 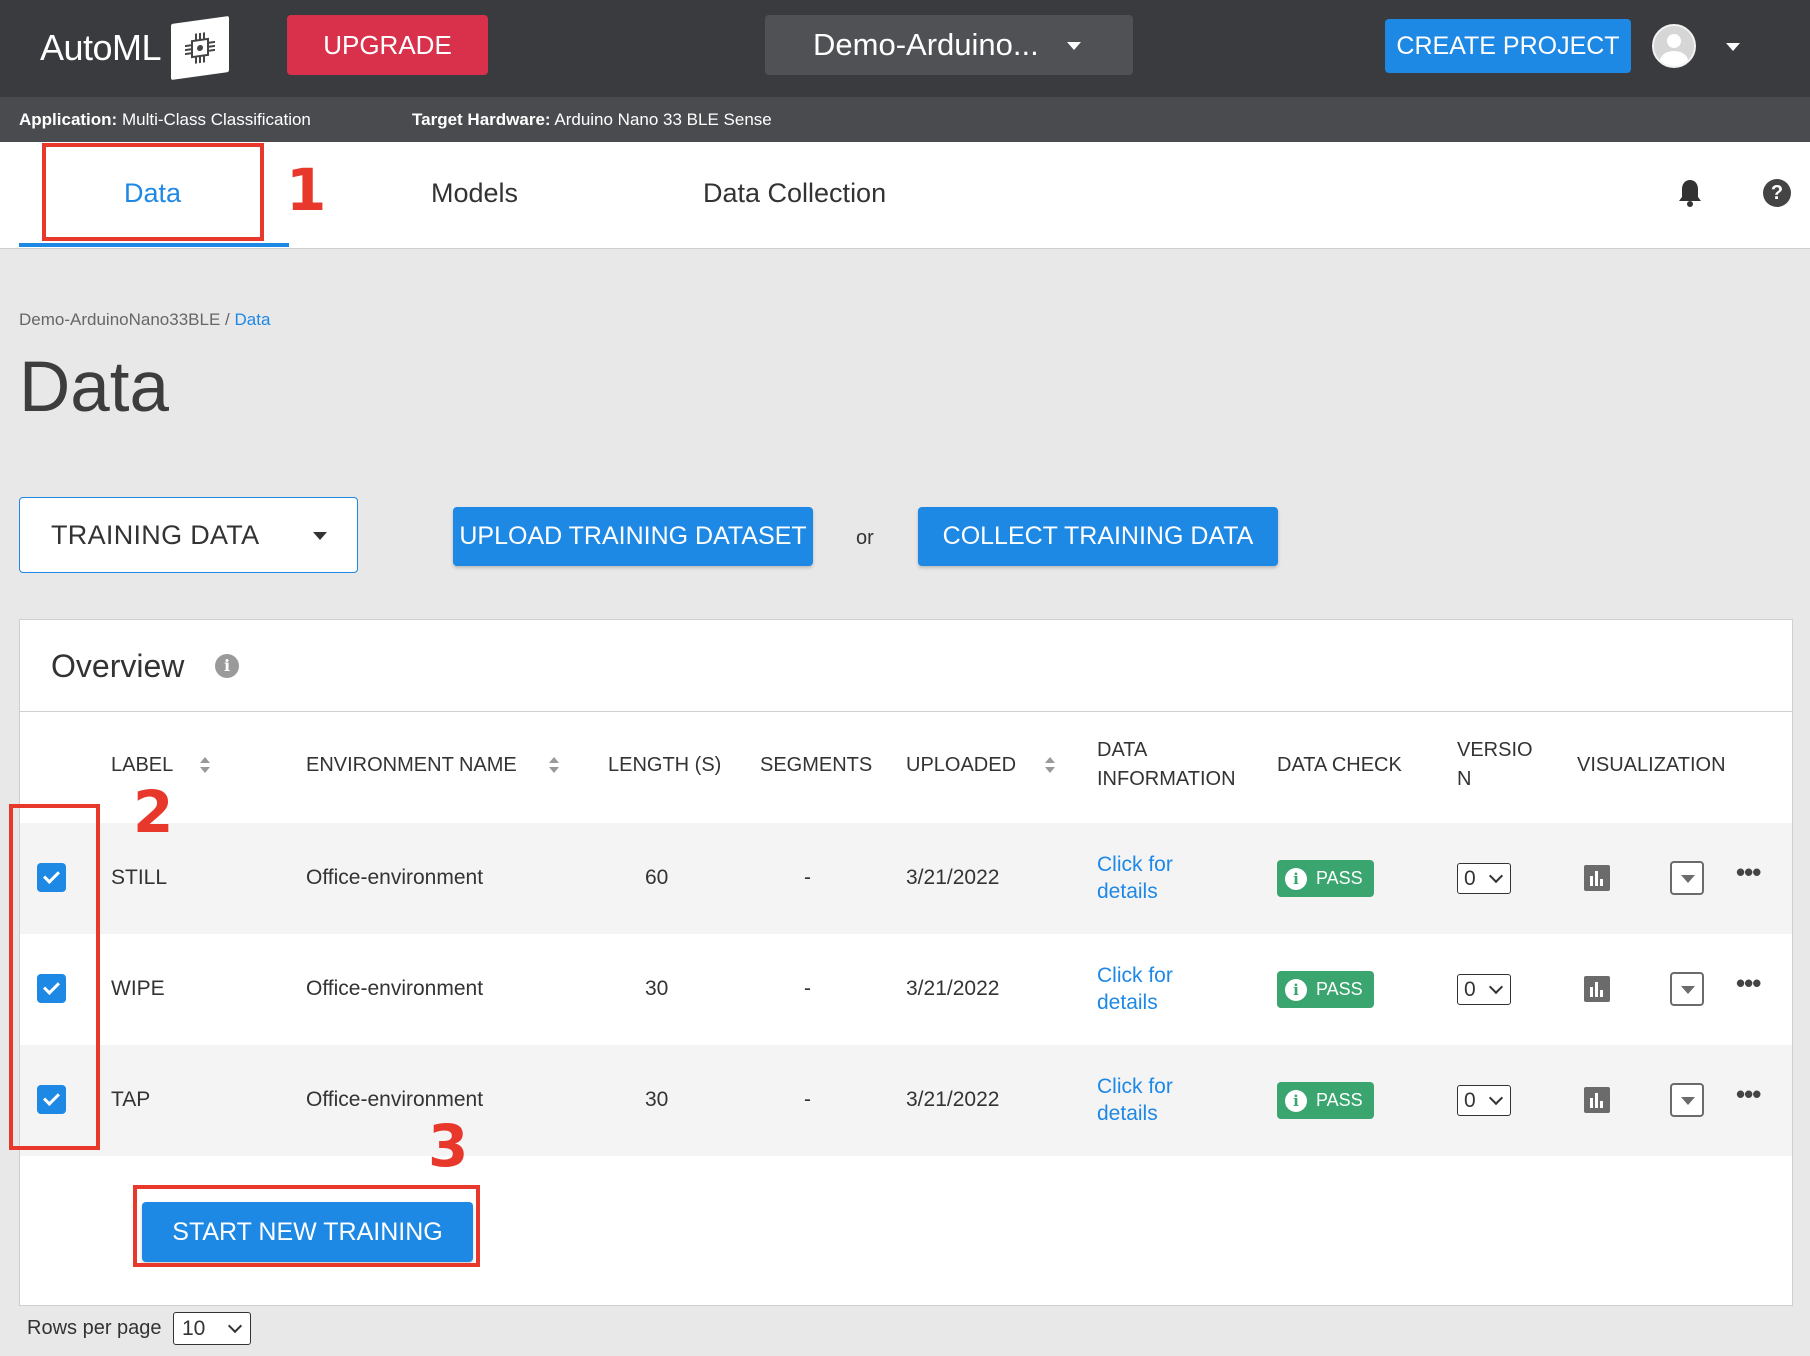 I want to click on active-tab-indicator, so click(x=154, y=245).